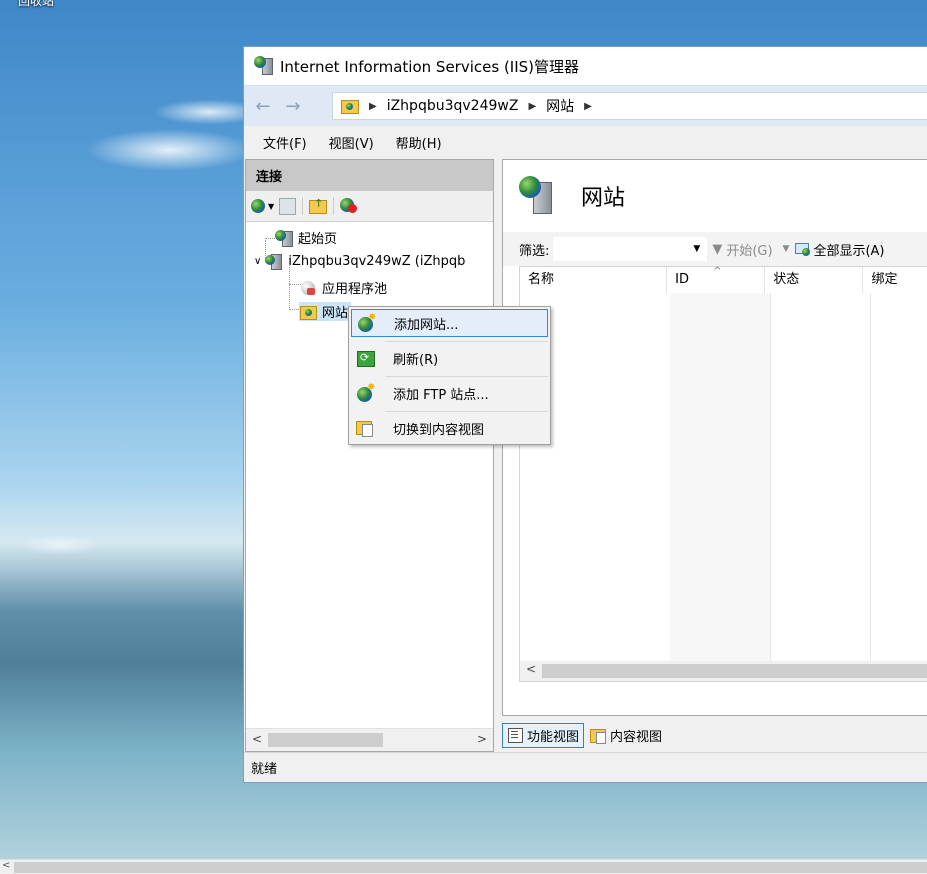 The width and height of the screenshot is (927, 874). I want to click on folder-icon, so click(350, 106).